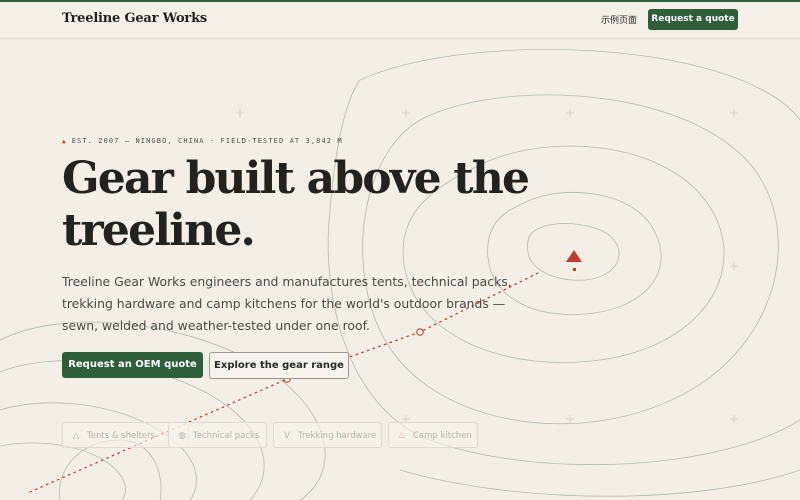 This screenshot has width=800, height=500. I want to click on headline-line-2: treeline., so click(159, 230).